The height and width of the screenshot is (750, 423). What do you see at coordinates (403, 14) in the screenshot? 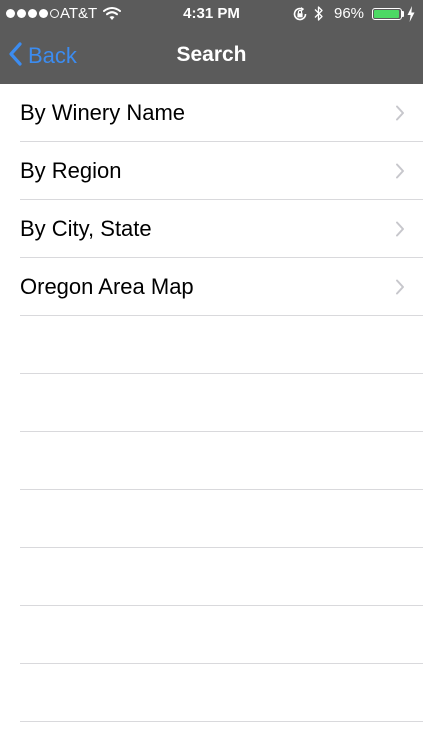
I see `battery-tip` at bounding box center [403, 14].